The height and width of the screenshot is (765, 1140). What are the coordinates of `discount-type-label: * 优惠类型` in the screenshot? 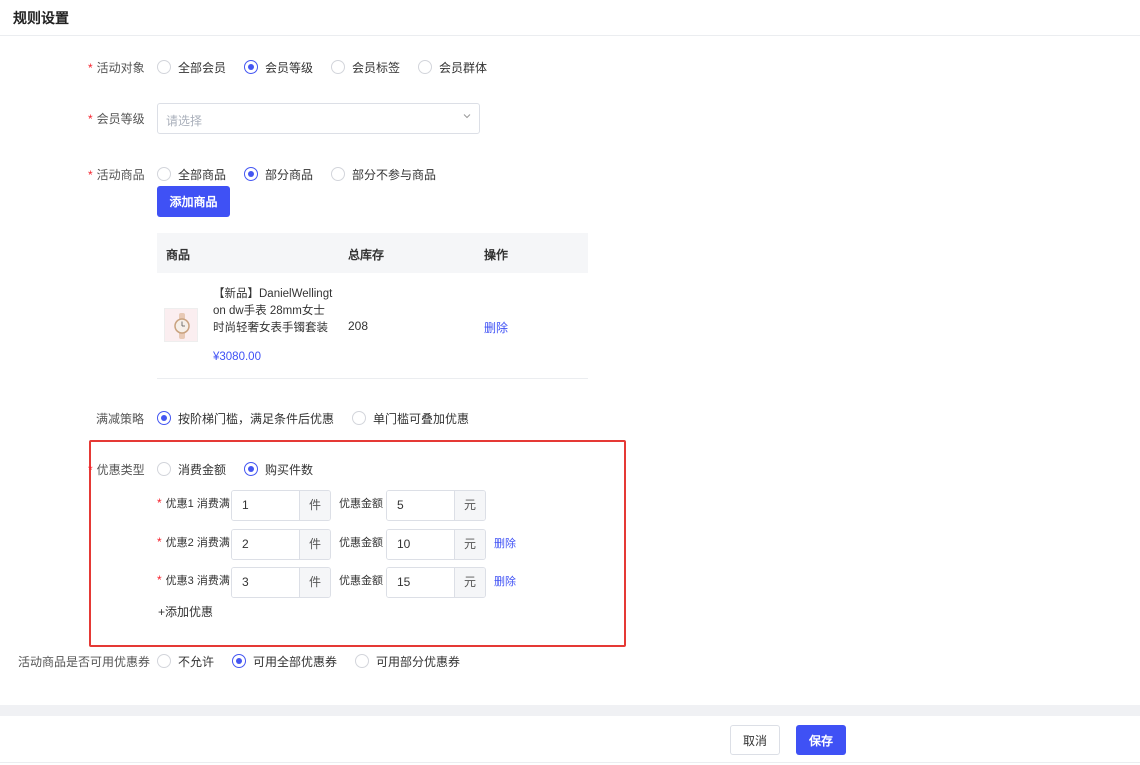 It's located at (116, 470).